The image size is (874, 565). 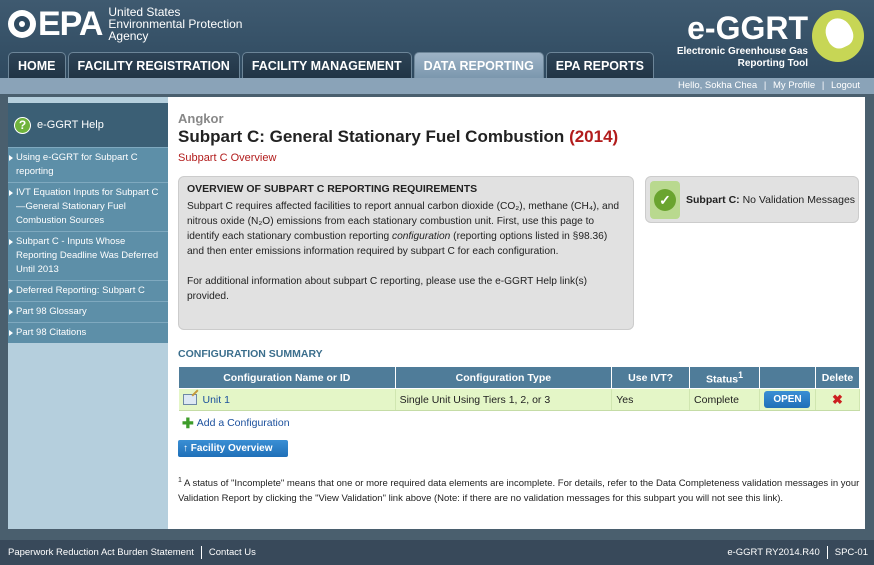 I want to click on col-status-label: Status, so click(x=722, y=379).